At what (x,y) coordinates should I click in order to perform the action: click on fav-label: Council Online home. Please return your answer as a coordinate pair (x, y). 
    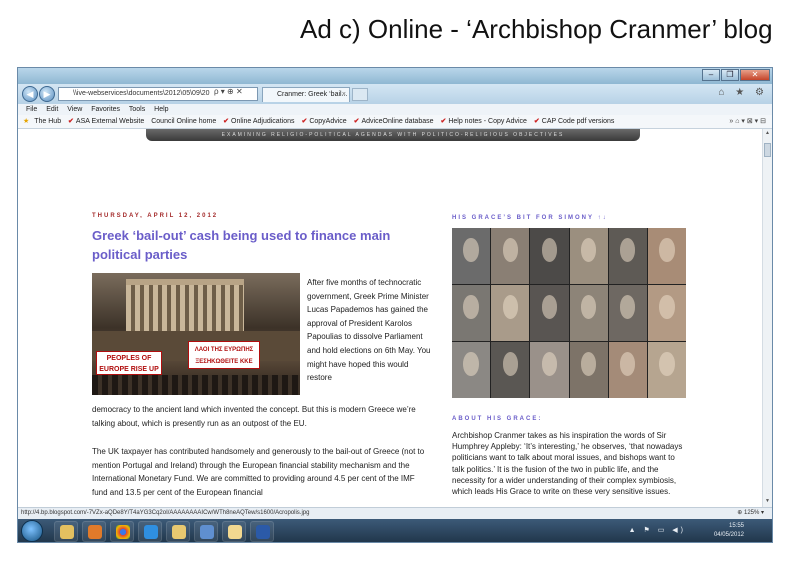
    Looking at the image, I should click on (184, 121).